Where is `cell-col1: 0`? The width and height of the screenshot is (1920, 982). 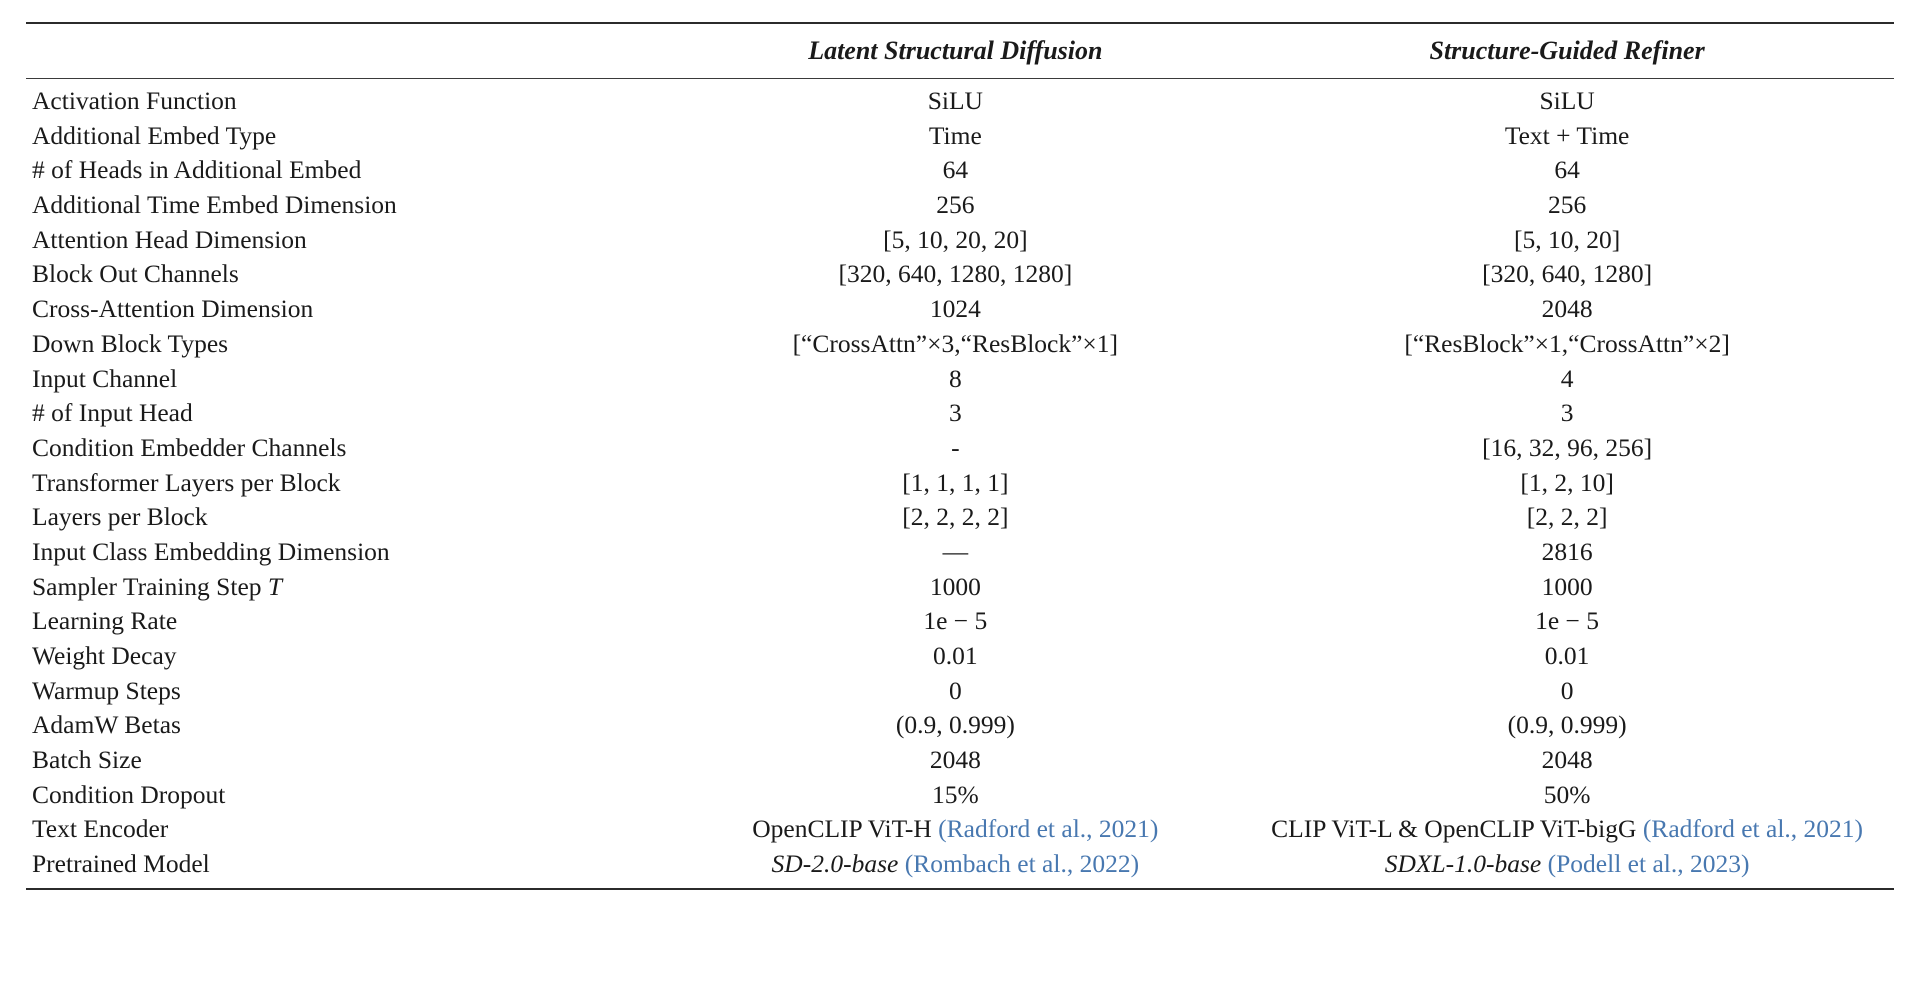
cell-col1: 0 is located at coordinates (955, 690).